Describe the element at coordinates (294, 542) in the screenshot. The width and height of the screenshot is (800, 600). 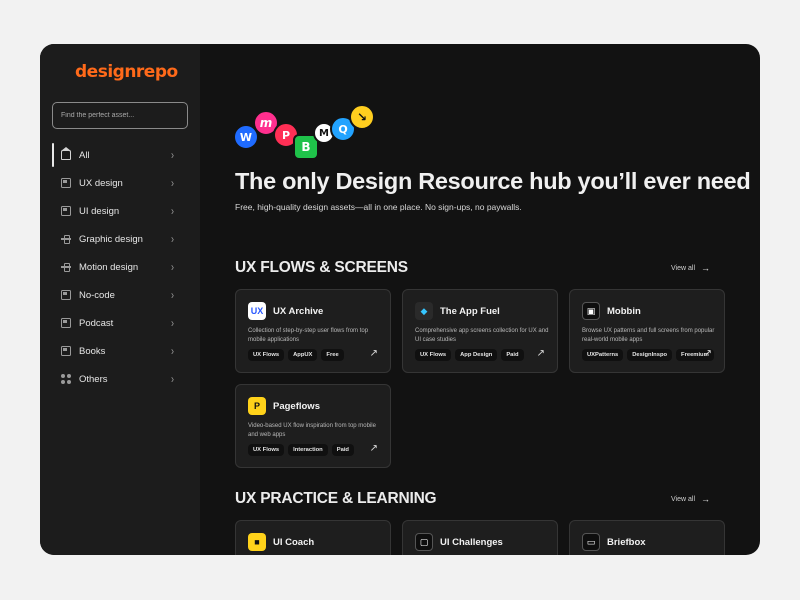
I see `card-title: UI Coach` at that location.